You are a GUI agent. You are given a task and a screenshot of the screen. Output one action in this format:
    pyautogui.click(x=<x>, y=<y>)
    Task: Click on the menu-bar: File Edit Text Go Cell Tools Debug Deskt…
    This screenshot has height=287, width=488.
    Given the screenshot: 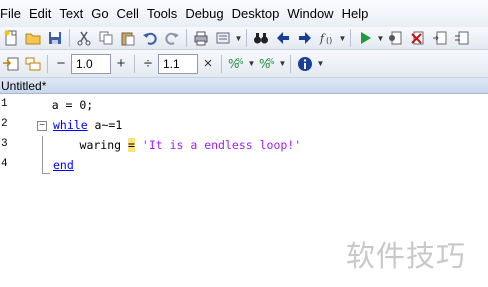 What is the action you would take?
    pyautogui.click(x=244, y=13)
    